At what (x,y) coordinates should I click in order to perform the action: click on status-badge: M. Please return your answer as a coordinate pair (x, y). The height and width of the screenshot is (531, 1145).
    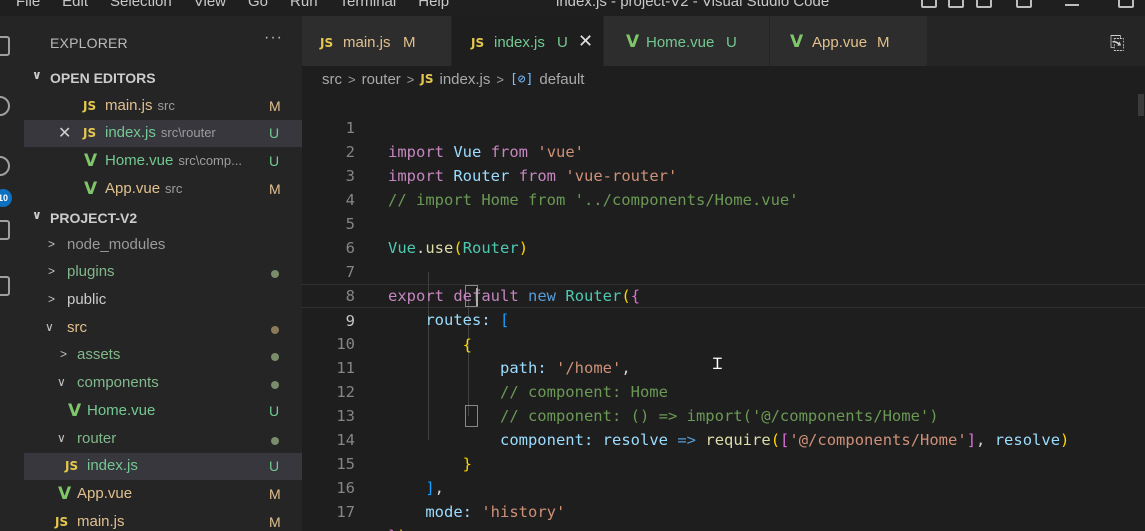
    Looking at the image, I should click on (275, 494).